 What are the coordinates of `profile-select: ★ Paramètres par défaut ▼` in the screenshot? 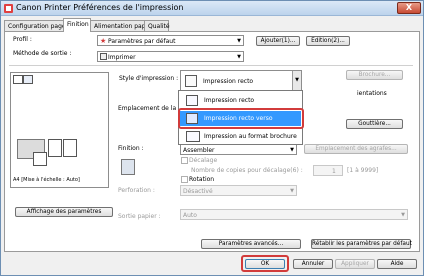 It's located at (170, 40).